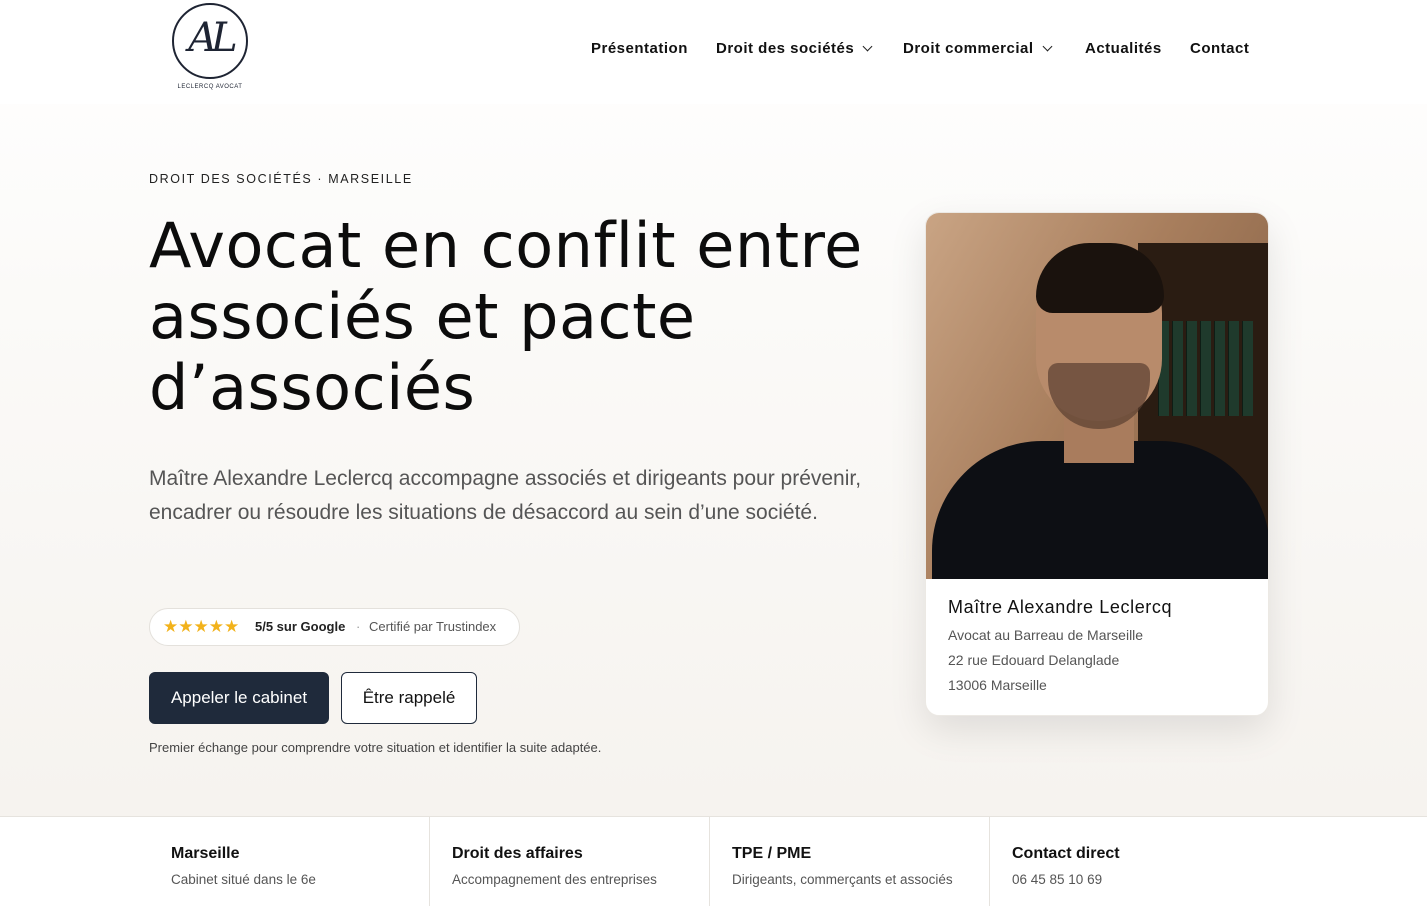 This screenshot has height=906, width=1427. What do you see at coordinates (433, 626) in the screenshot?
I see `rating-certification: Certifié par Trustindex` at bounding box center [433, 626].